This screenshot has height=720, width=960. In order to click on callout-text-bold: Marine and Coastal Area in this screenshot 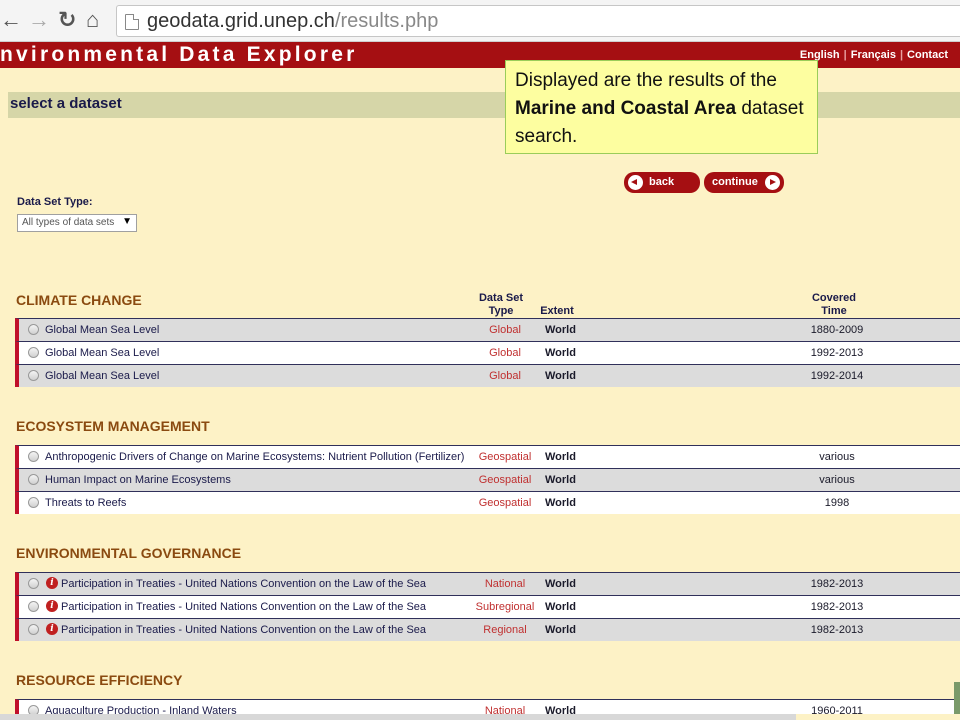, I will do `click(626, 108)`.